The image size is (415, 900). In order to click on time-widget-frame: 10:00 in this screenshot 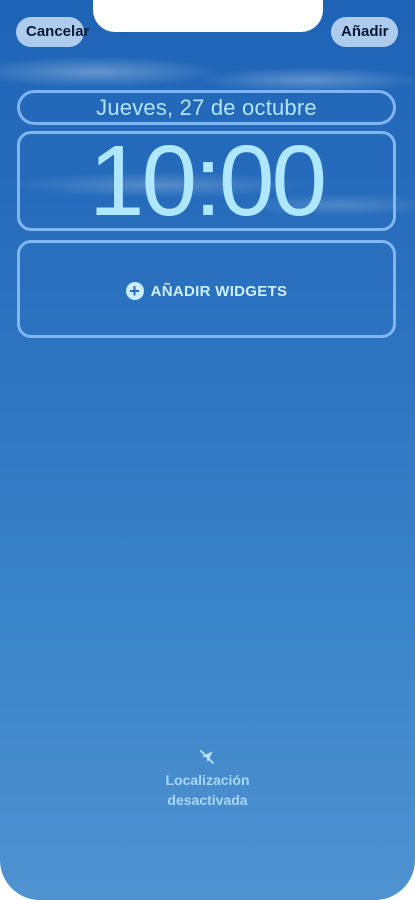, I will do `click(206, 181)`.